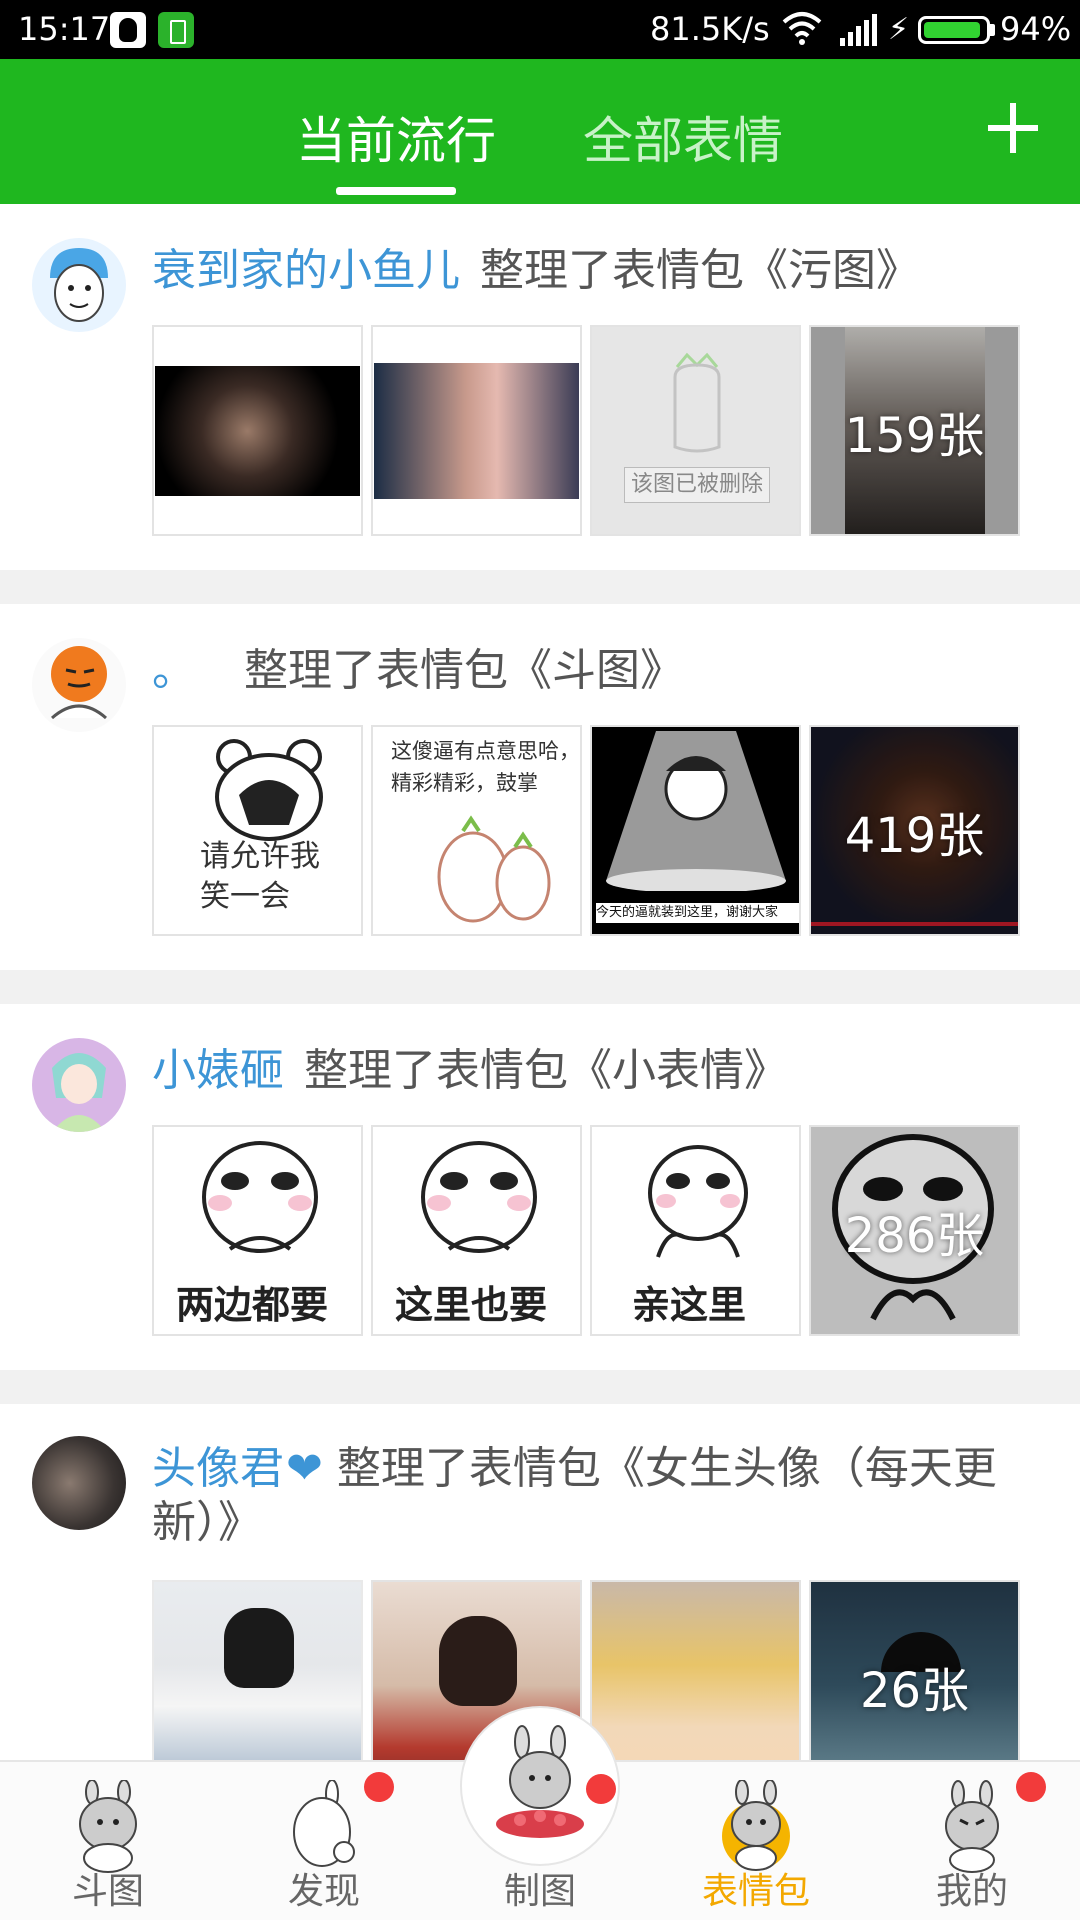 The width and height of the screenshot is (1080, 1920). I want to click on plus-icon, so click(1013, 128).